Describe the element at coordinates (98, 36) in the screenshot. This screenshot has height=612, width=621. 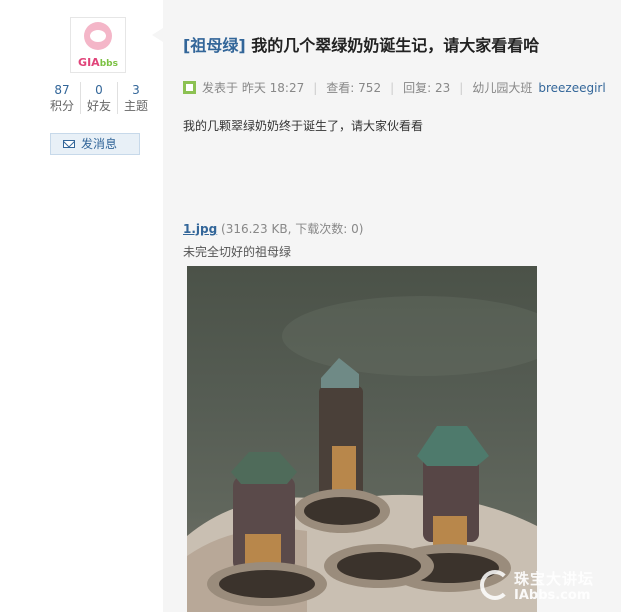
I see `cat-mascot-icon` at that location.